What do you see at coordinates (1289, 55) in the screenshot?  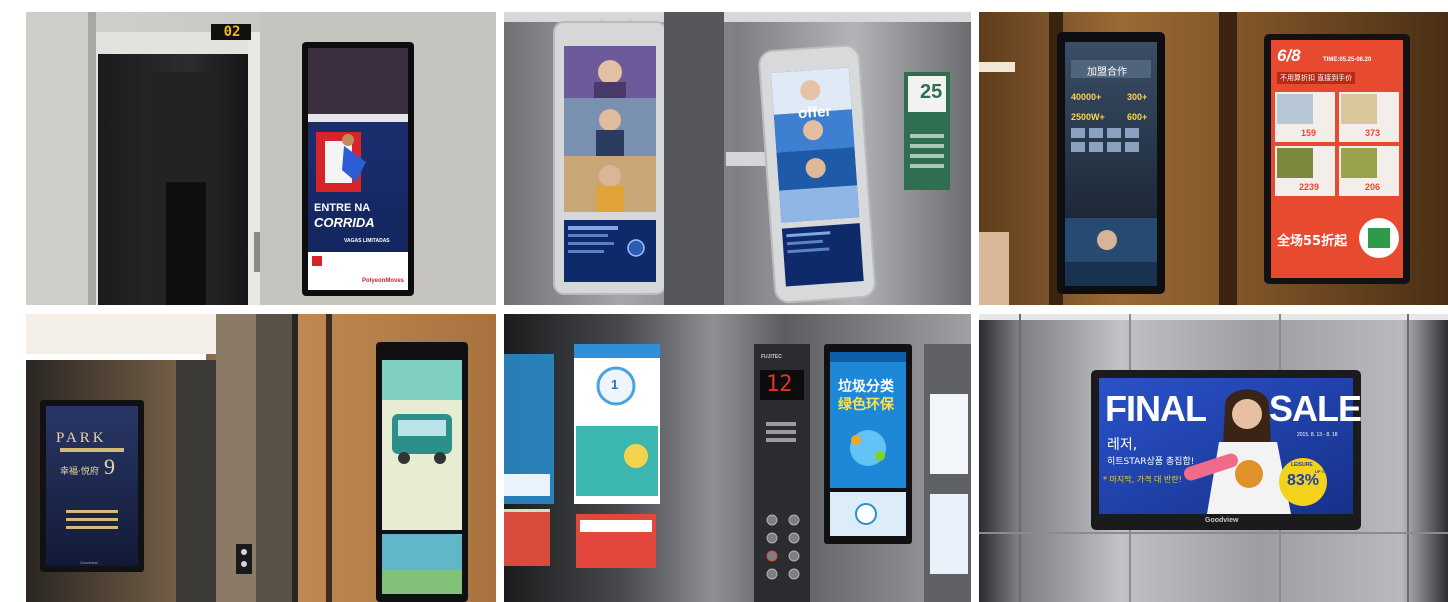 I see `promo-date-big: 6/8` at bounding box center [1289, 55].